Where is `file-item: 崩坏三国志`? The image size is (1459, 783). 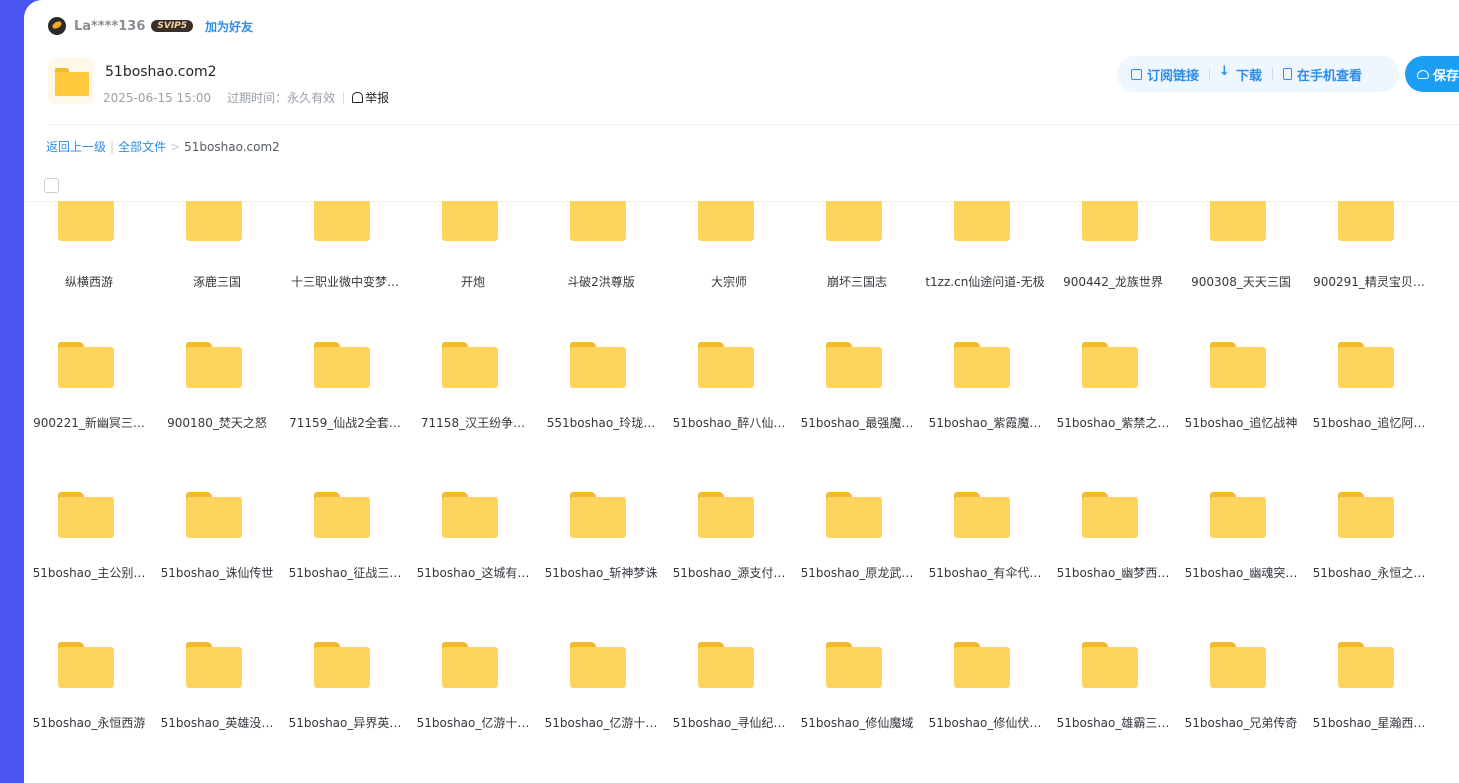 file-item: 崩坏三国志 is located at coordinates (857, 219).